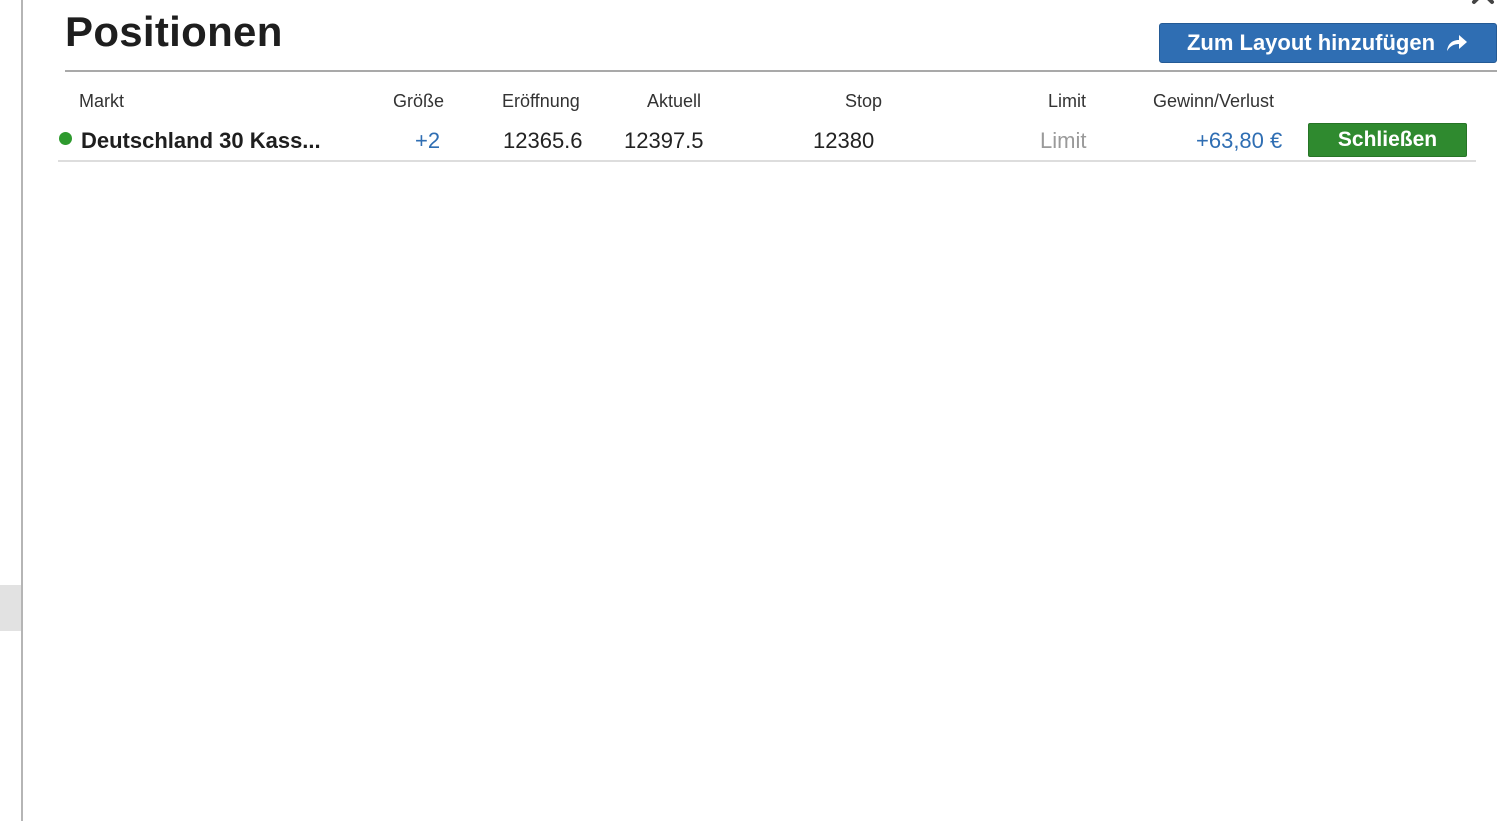  I want to click on column-header-pnl: Gewinn/Verlust, so click(1213, 101).